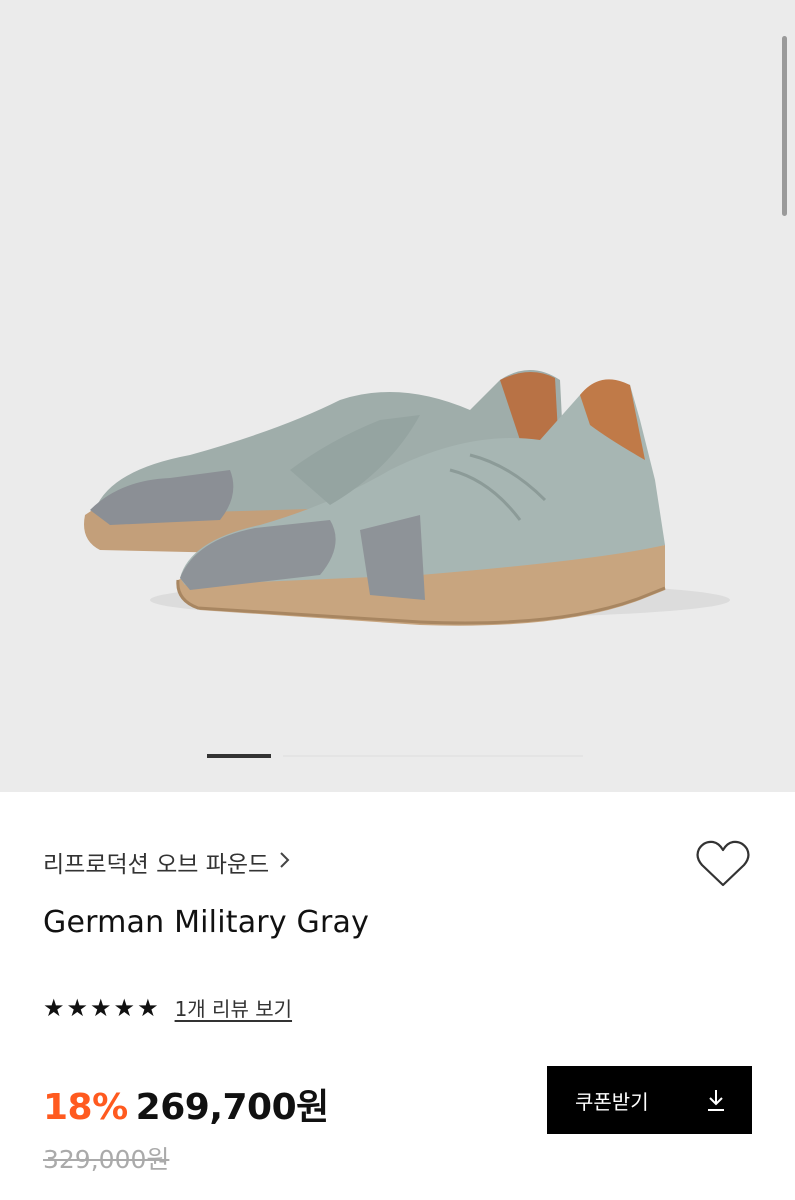  Describe the element at coordinates (612, 1101) in the screenshot. I see `coupon-label: 쿠폰받기` at that location.